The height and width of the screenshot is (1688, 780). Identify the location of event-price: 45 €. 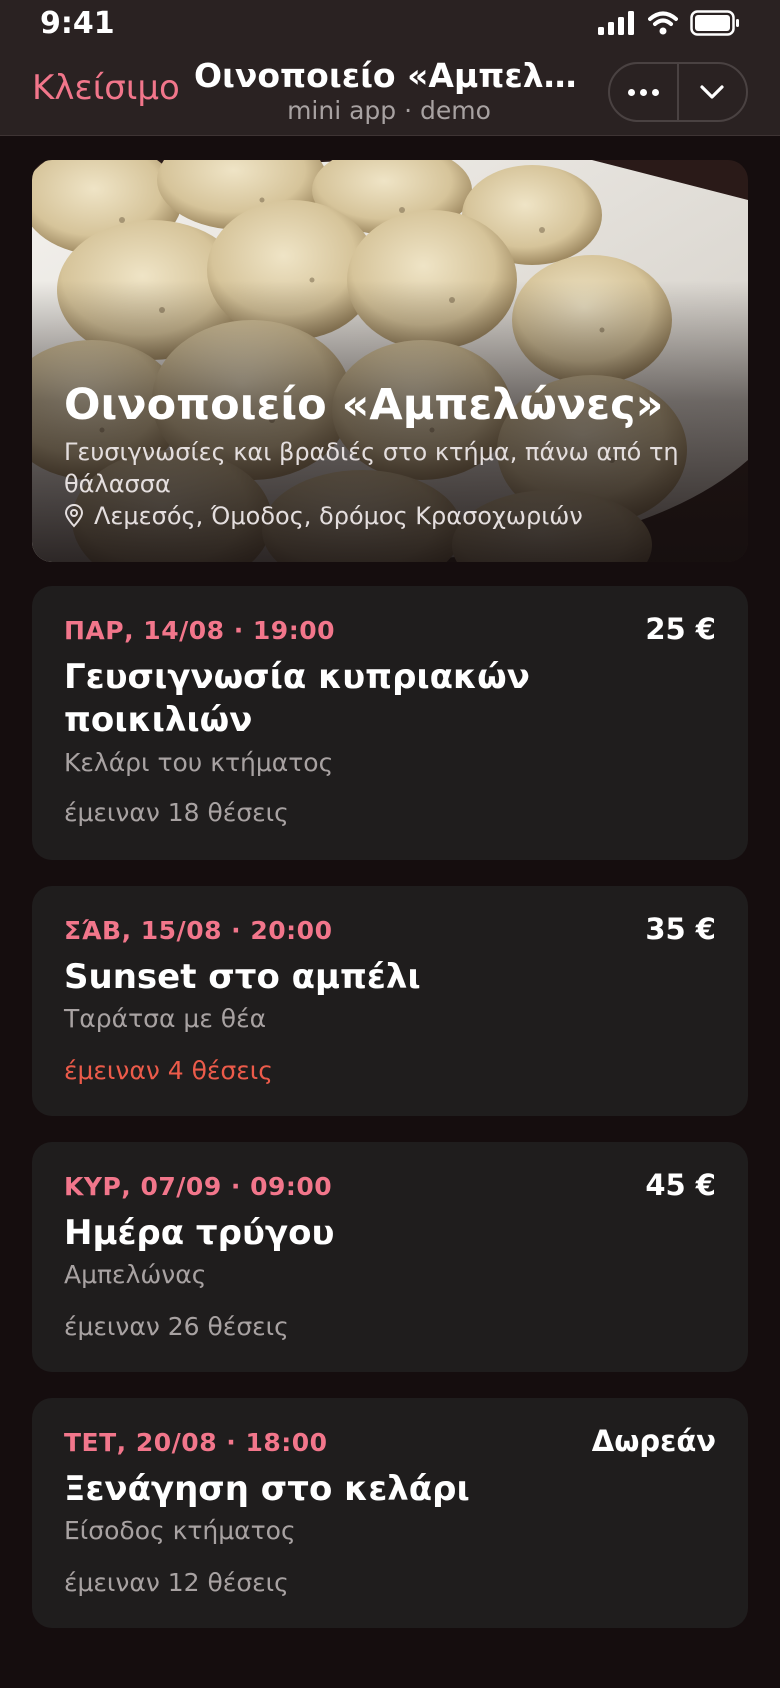
(680, 1185).